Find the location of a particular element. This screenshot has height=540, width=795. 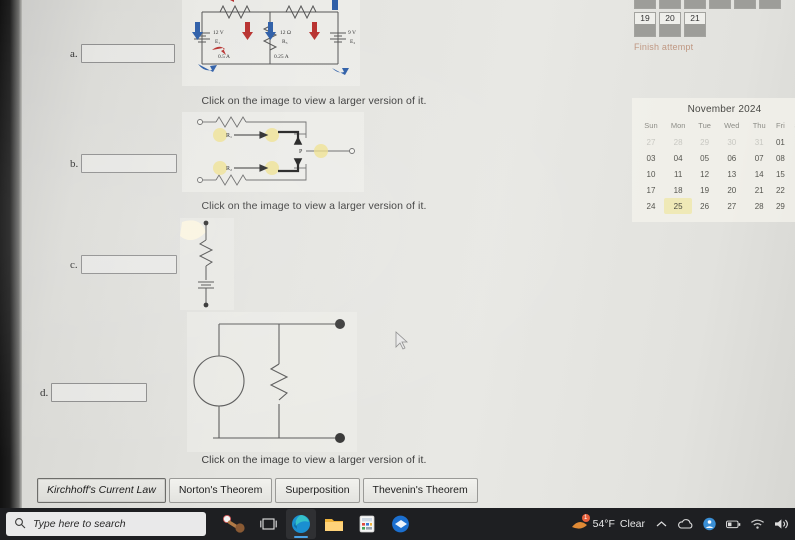

calendar-day: 14 is located at coordinates (759, 174).